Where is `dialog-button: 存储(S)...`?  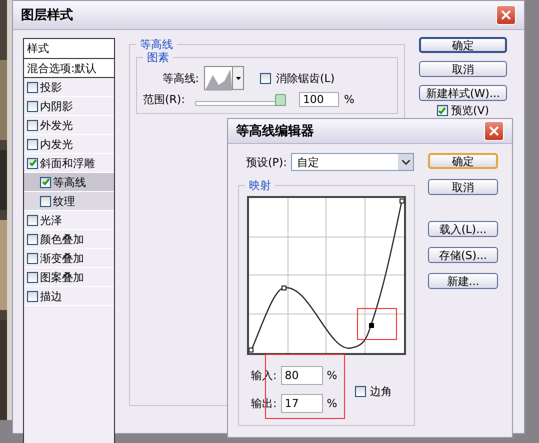
dialog-button: 存储(S)... is located at coordinates (463, 255).